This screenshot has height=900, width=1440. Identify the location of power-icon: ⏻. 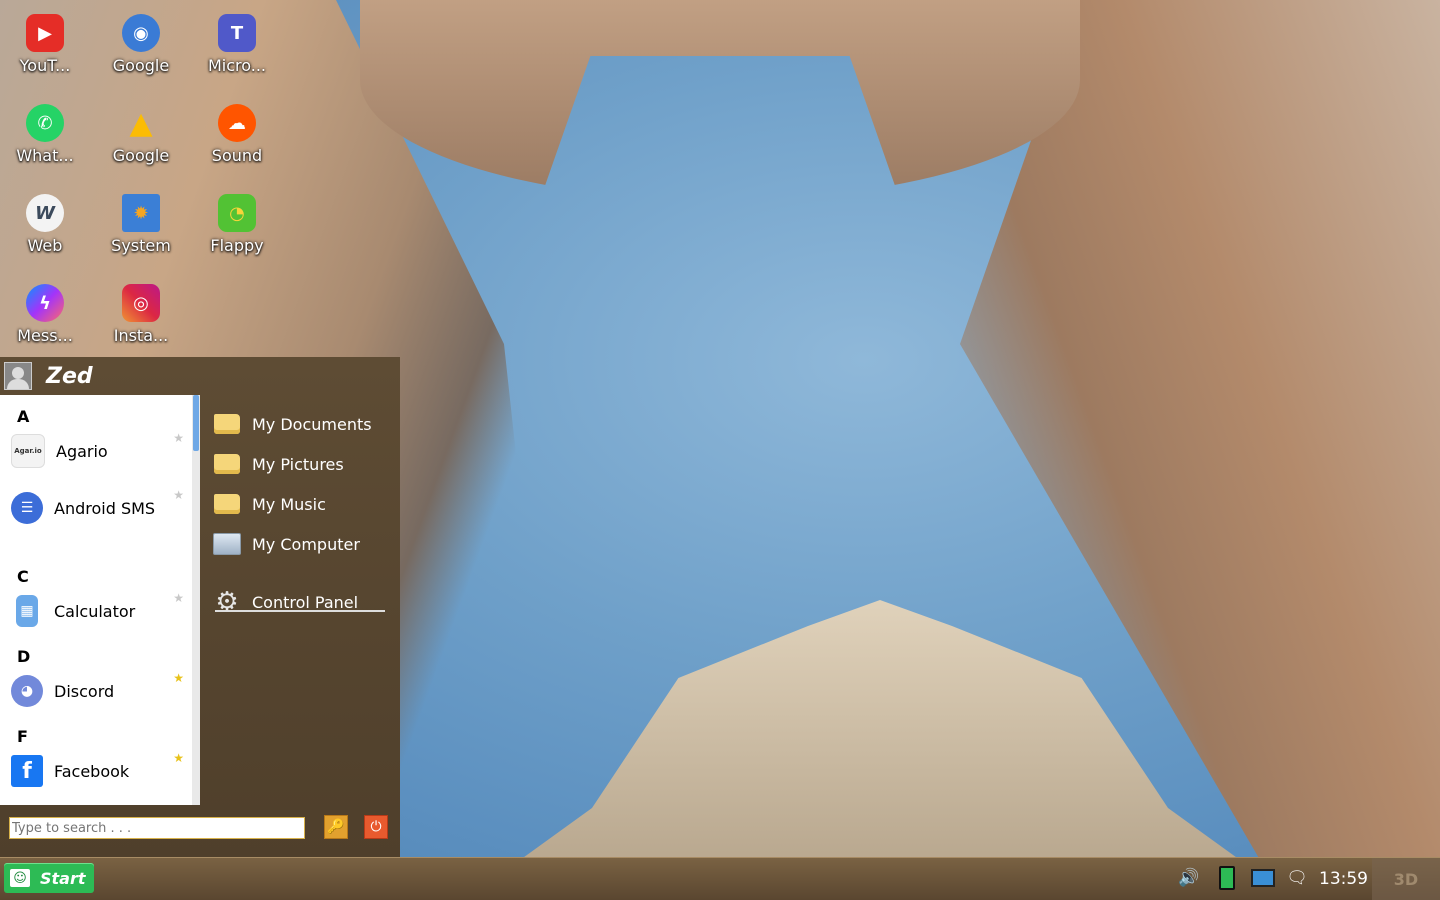
(376, 827).